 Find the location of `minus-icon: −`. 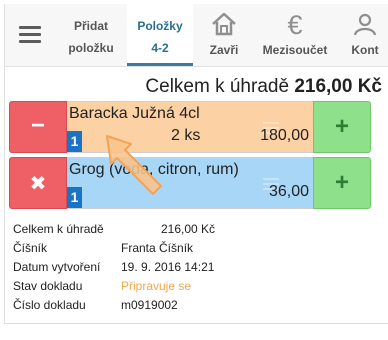

minus-icon: − is located at coordinates (37, 125).